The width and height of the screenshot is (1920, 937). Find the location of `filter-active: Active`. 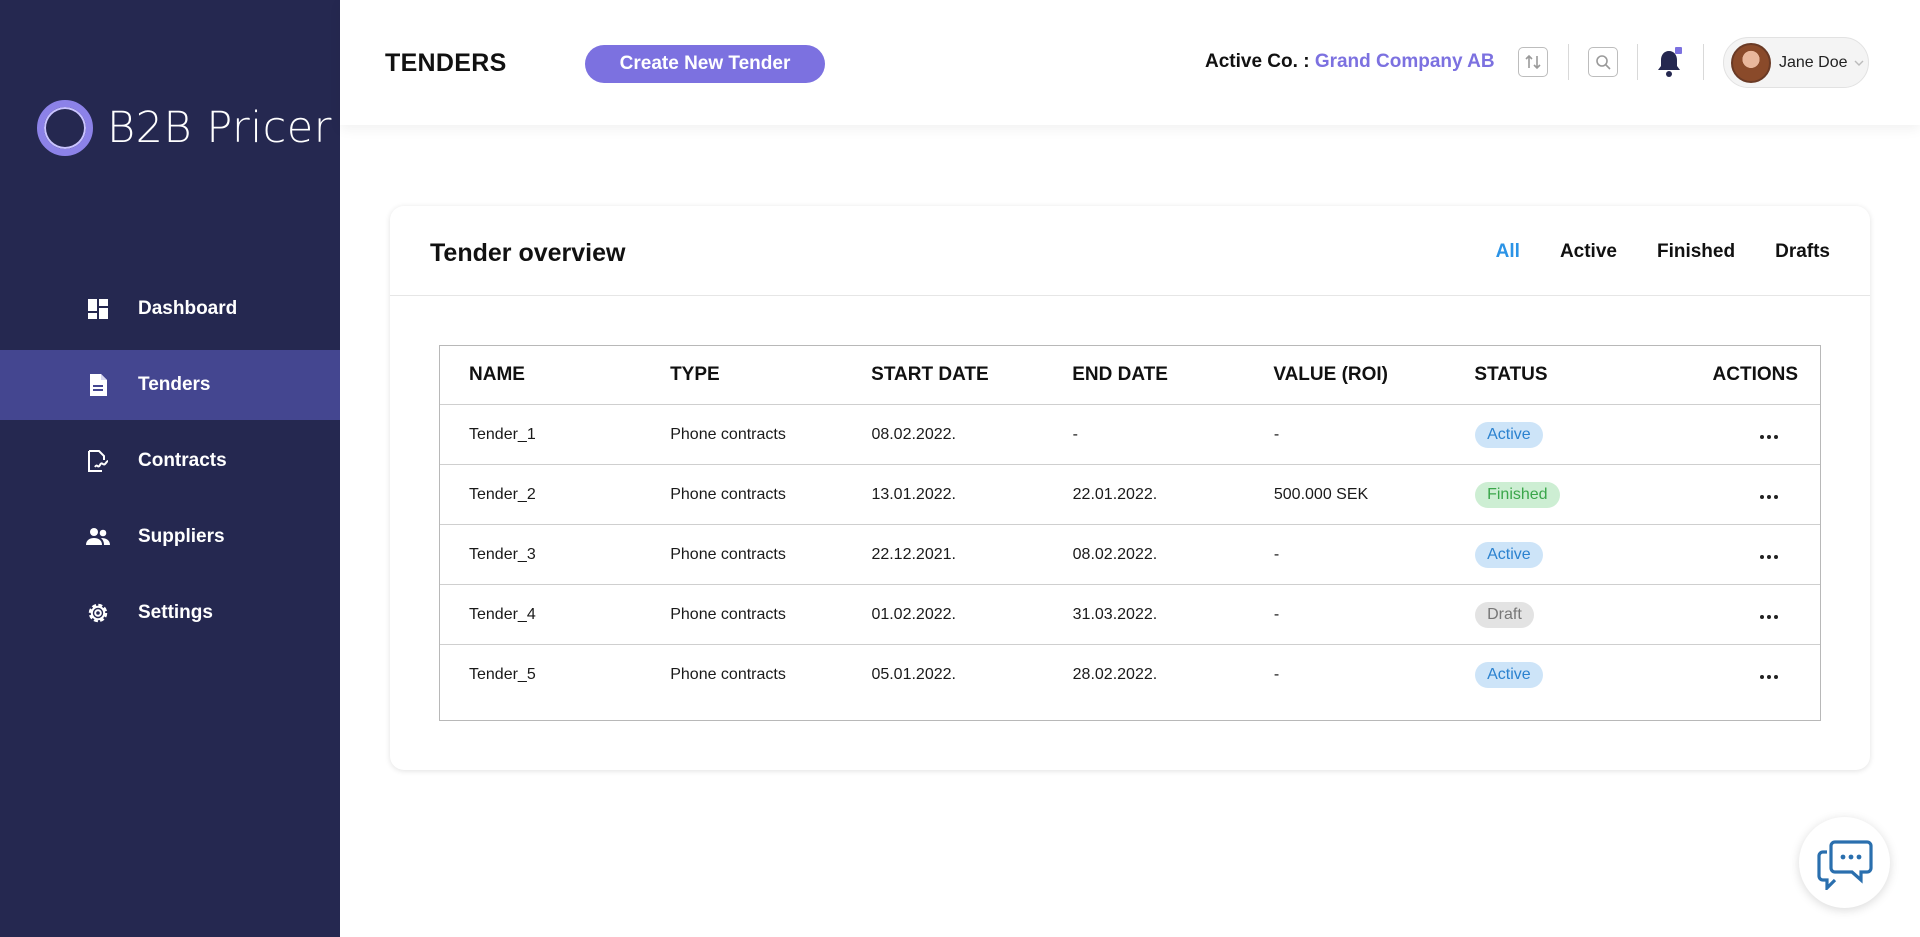

filter-active: Active is located at coordinates (1588, 252).